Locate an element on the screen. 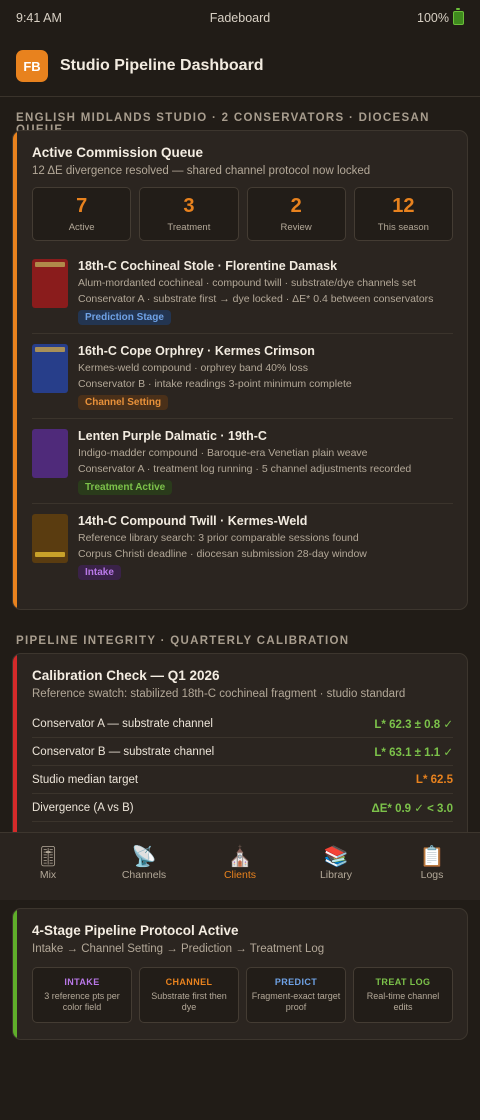  calibration-key: Studio median target is located at coordinates (85, 779).